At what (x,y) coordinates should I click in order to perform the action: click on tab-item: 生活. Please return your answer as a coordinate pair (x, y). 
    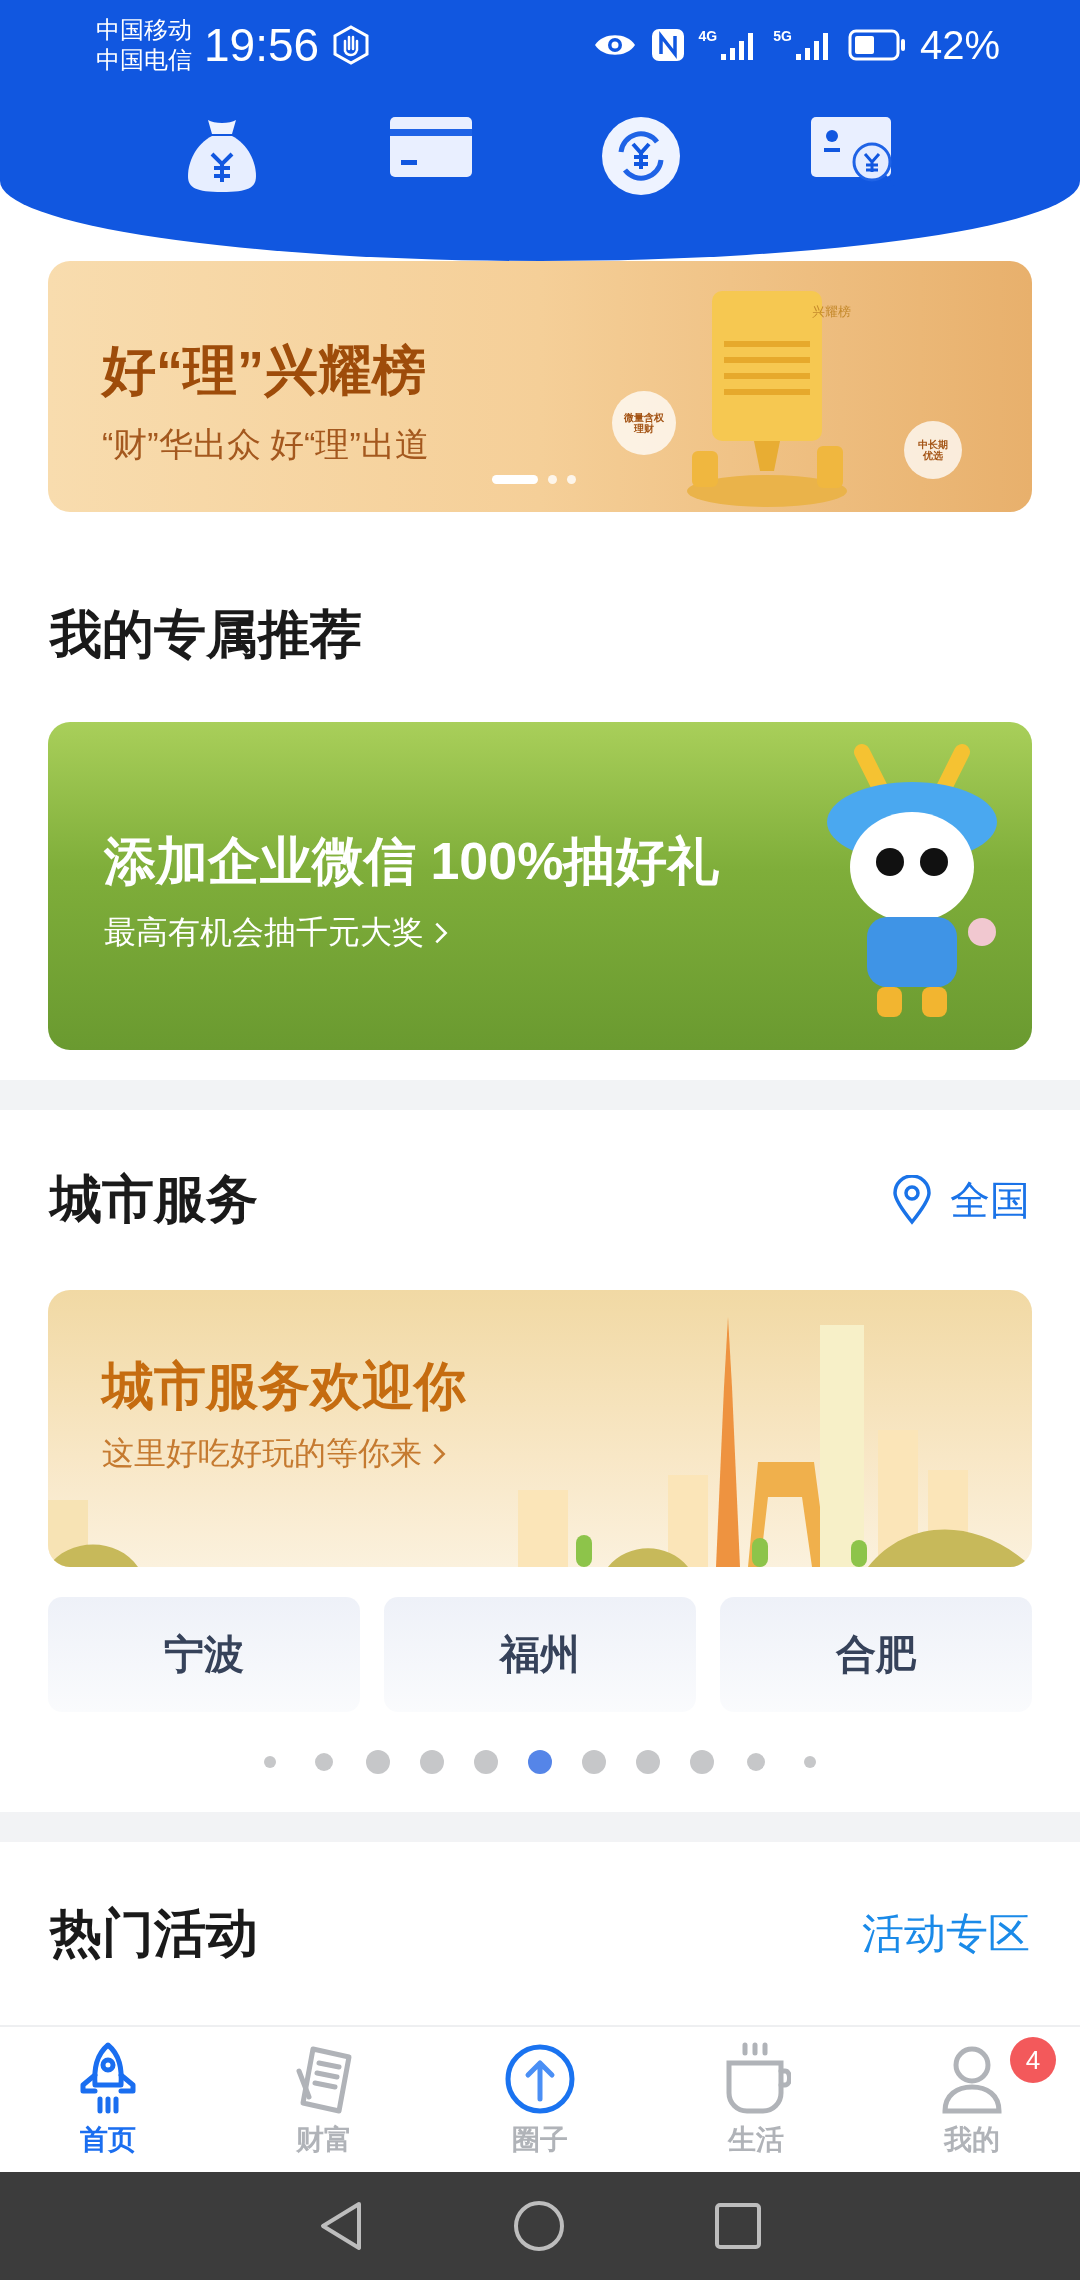
    Looking at the image, I should click on (756, 2099).